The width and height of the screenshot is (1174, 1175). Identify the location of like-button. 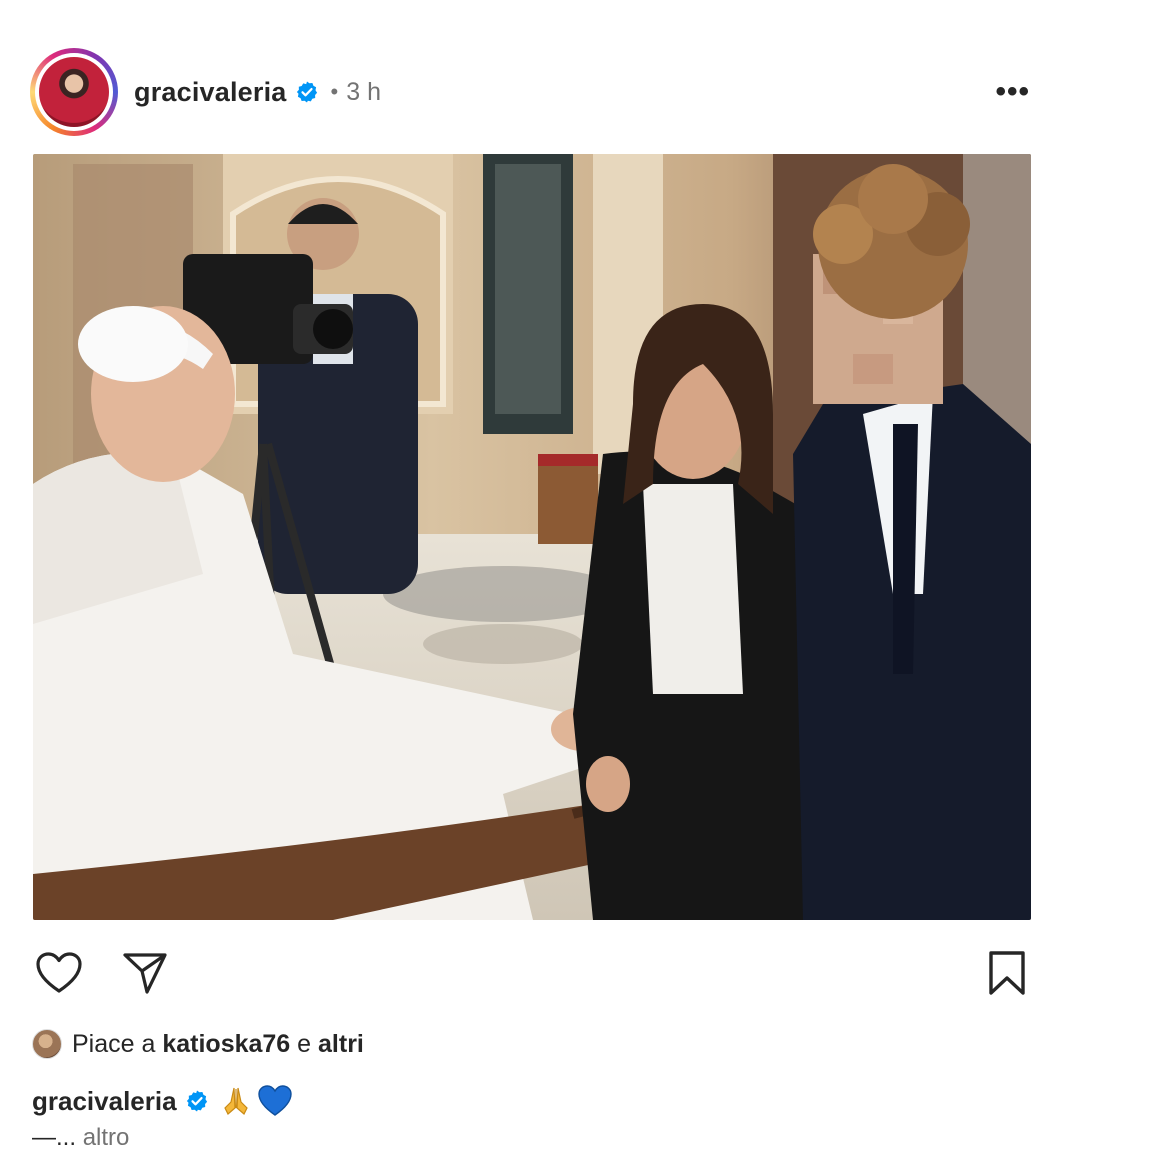
(59, 973).